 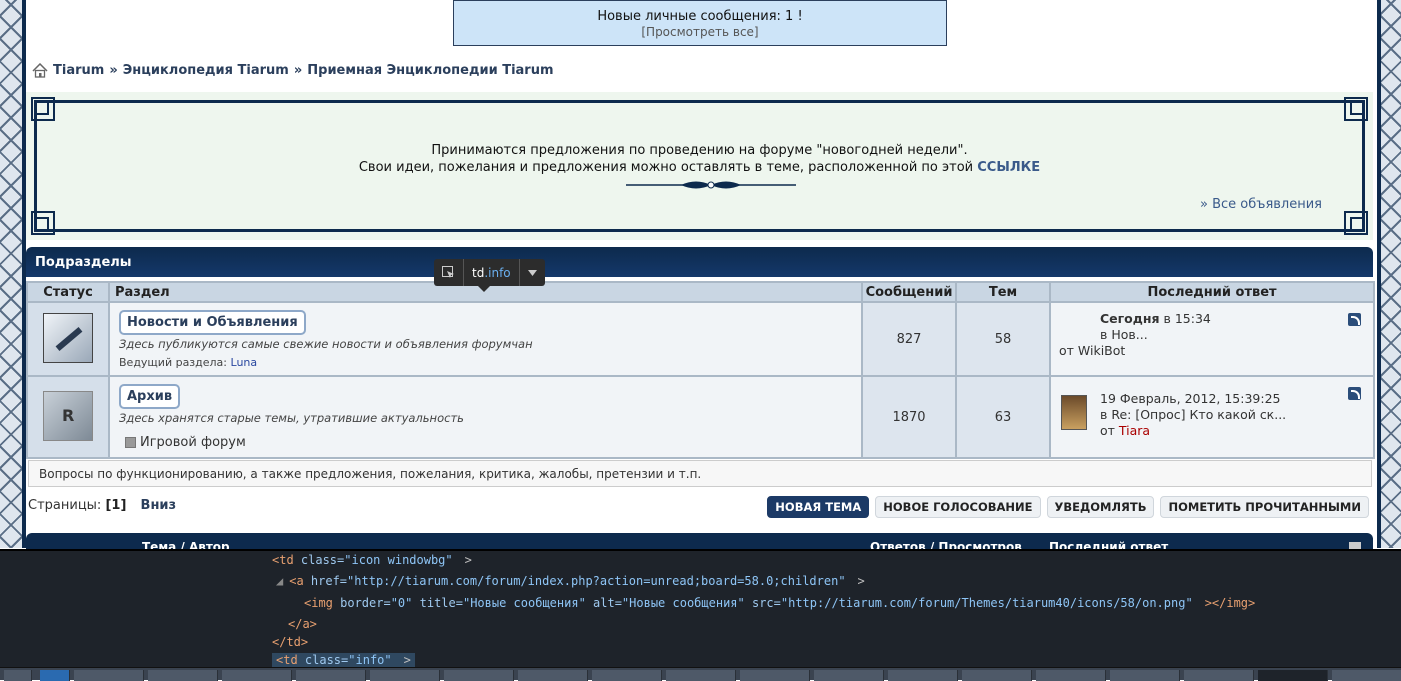 What do you see at coordinates (1212, 318) in the screenshot?
I see `last-reply-date: Сегодня в 15:34` at bounding box center [1212, 318].